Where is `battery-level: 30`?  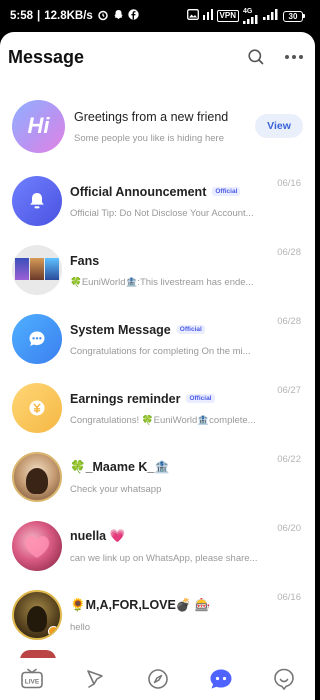
battery-level: 30 is located at coordinates (293, 16).